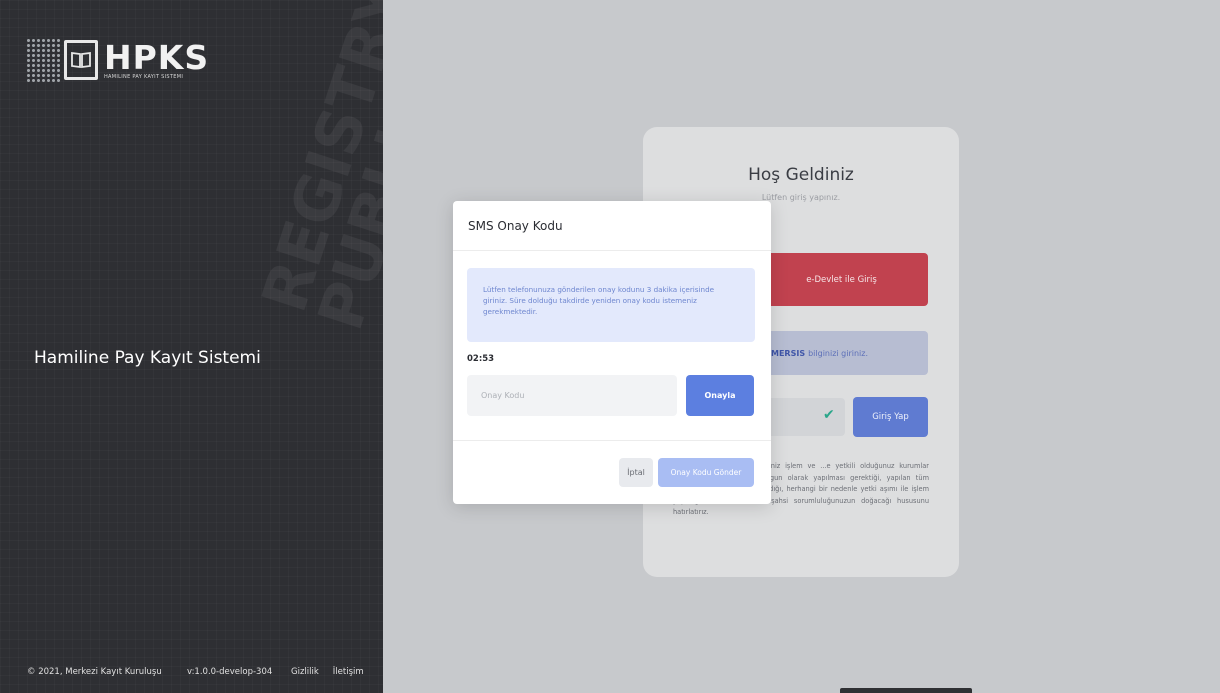  Describe the element at coordinates (636, 472) in the screenshot. I see `cancel-button: İptal` at that location.